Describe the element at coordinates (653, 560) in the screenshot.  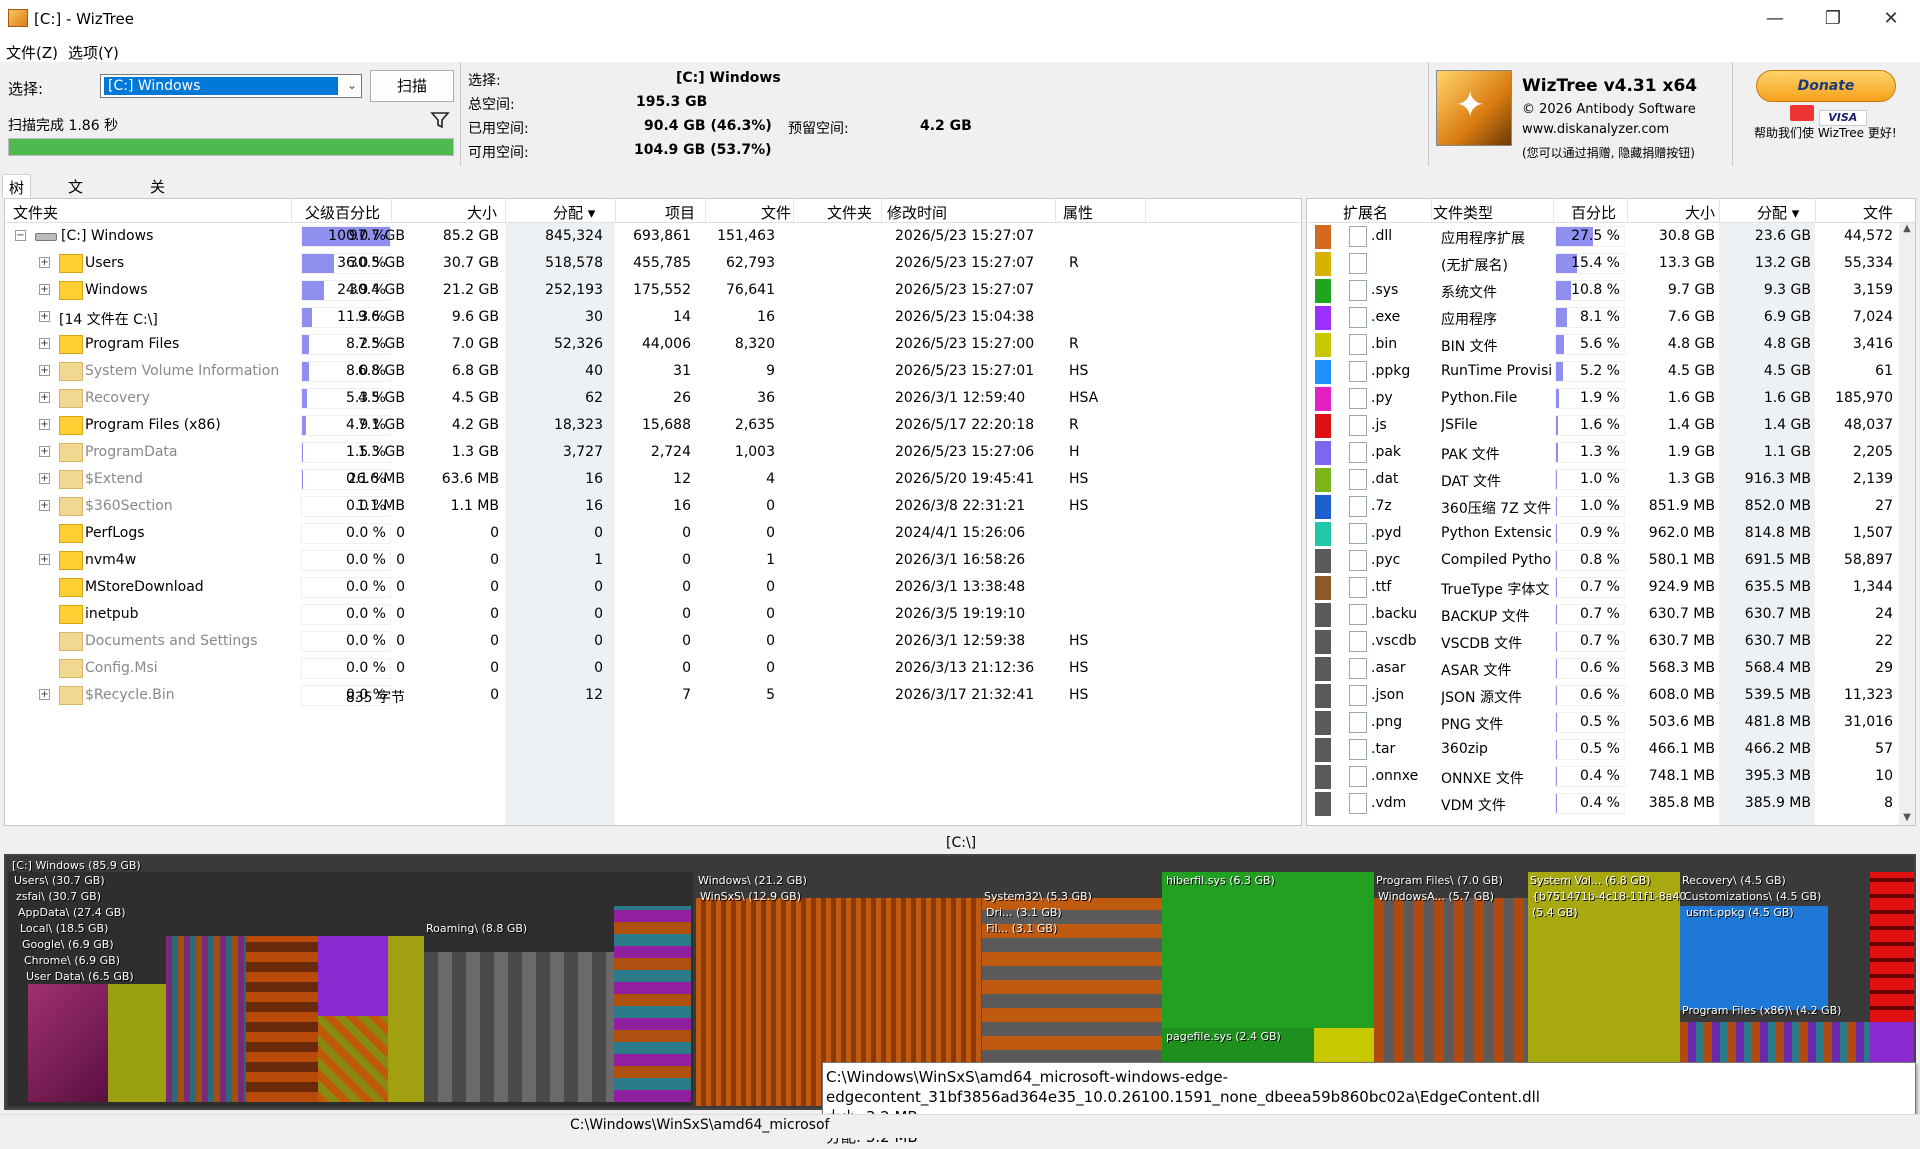
I see `tree-row: + nvm4w 0.0 % 0 0 1 0 1 2026/3/1 16:58:26` at that location.